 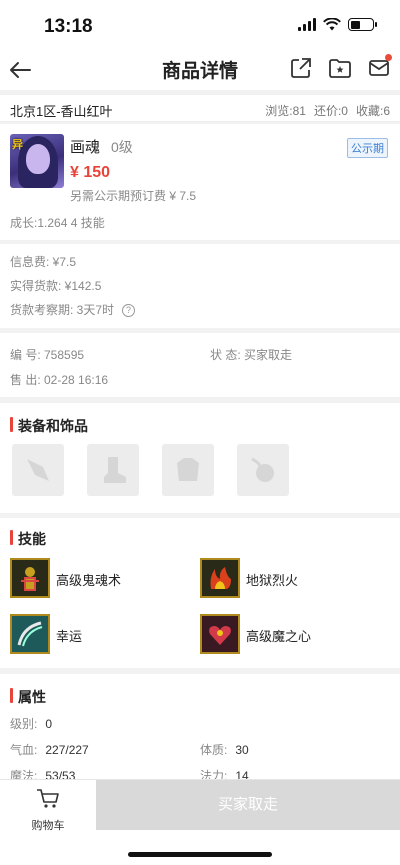 I want to click on favorite-folder-icon, so click(x=340, y=68).